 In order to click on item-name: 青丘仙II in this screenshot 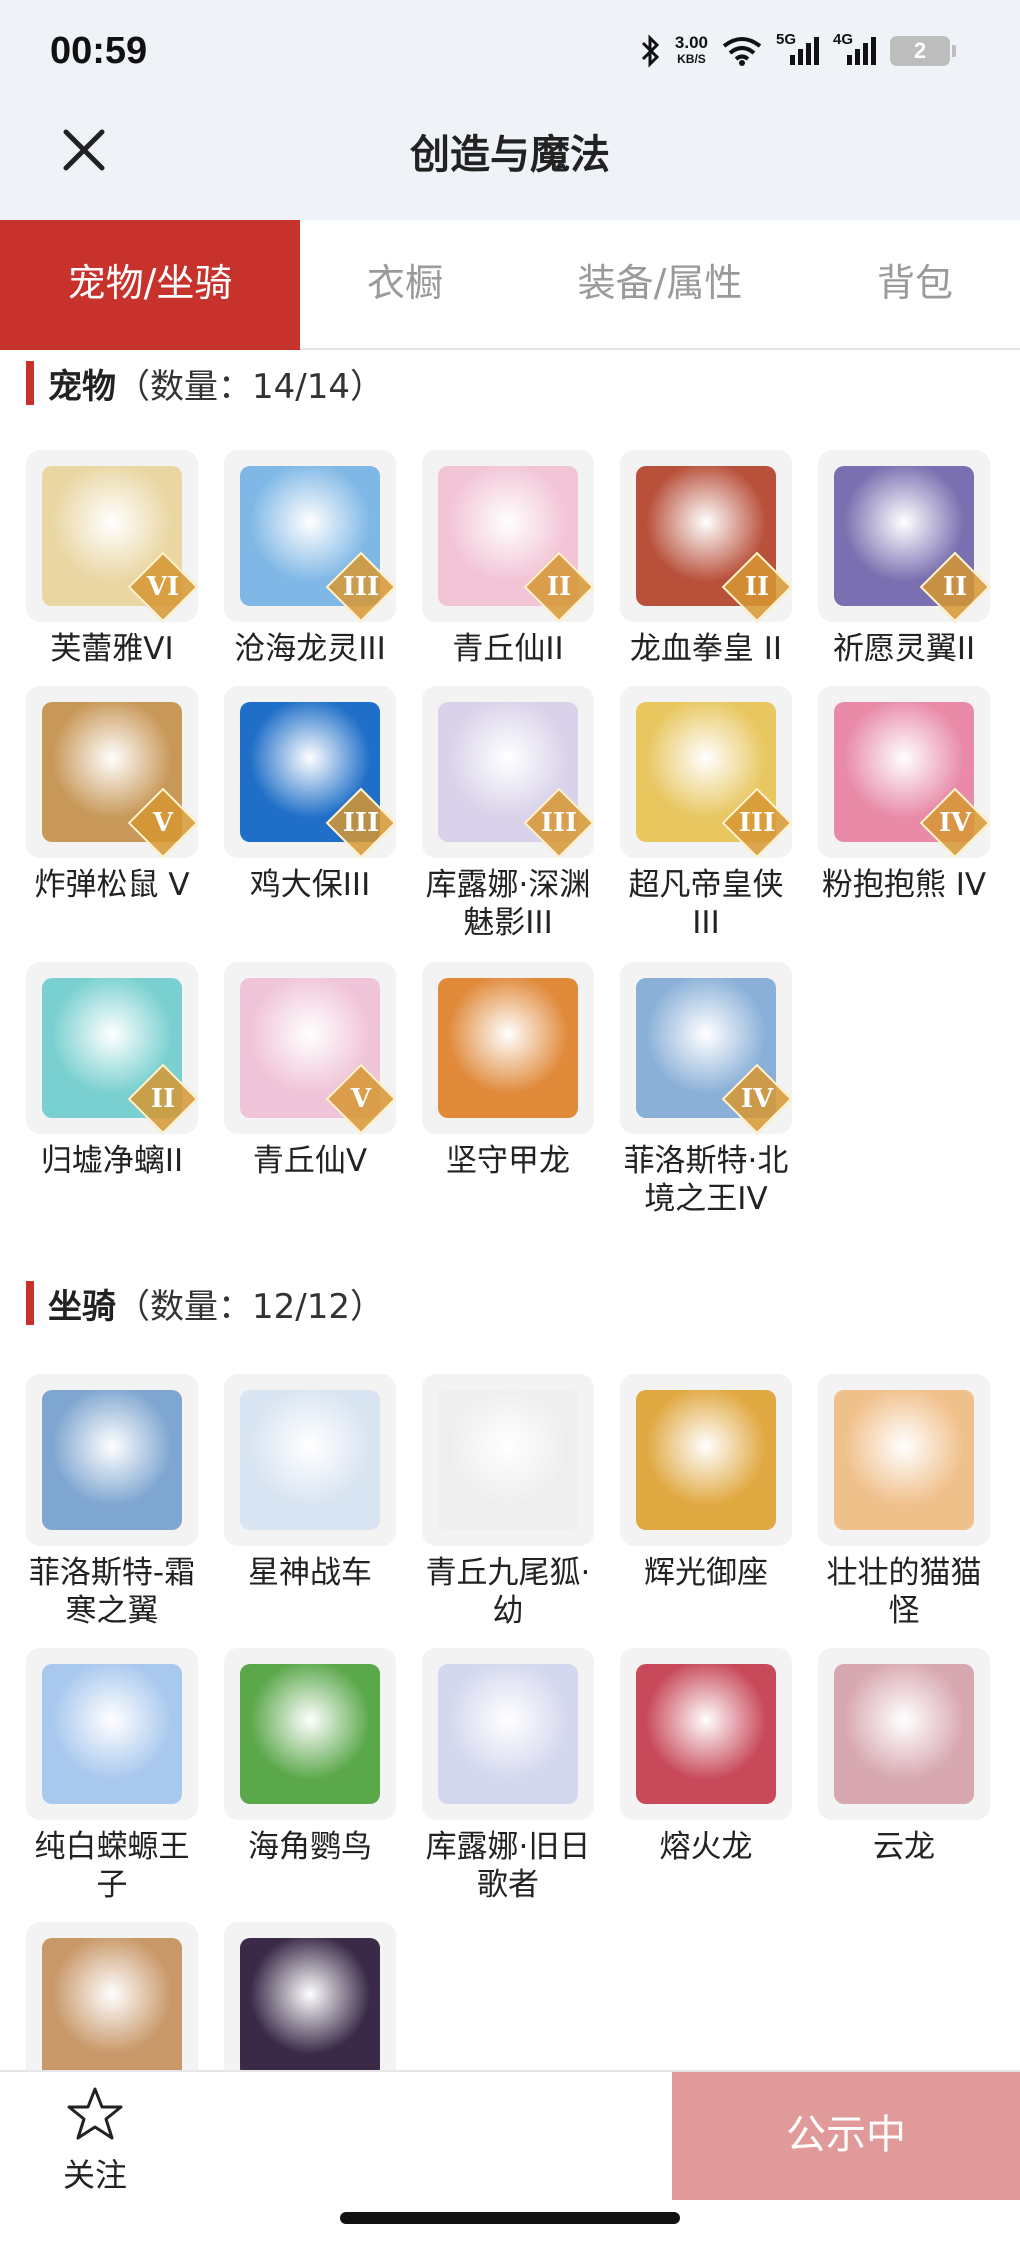, I will do `click(508, 649)`.